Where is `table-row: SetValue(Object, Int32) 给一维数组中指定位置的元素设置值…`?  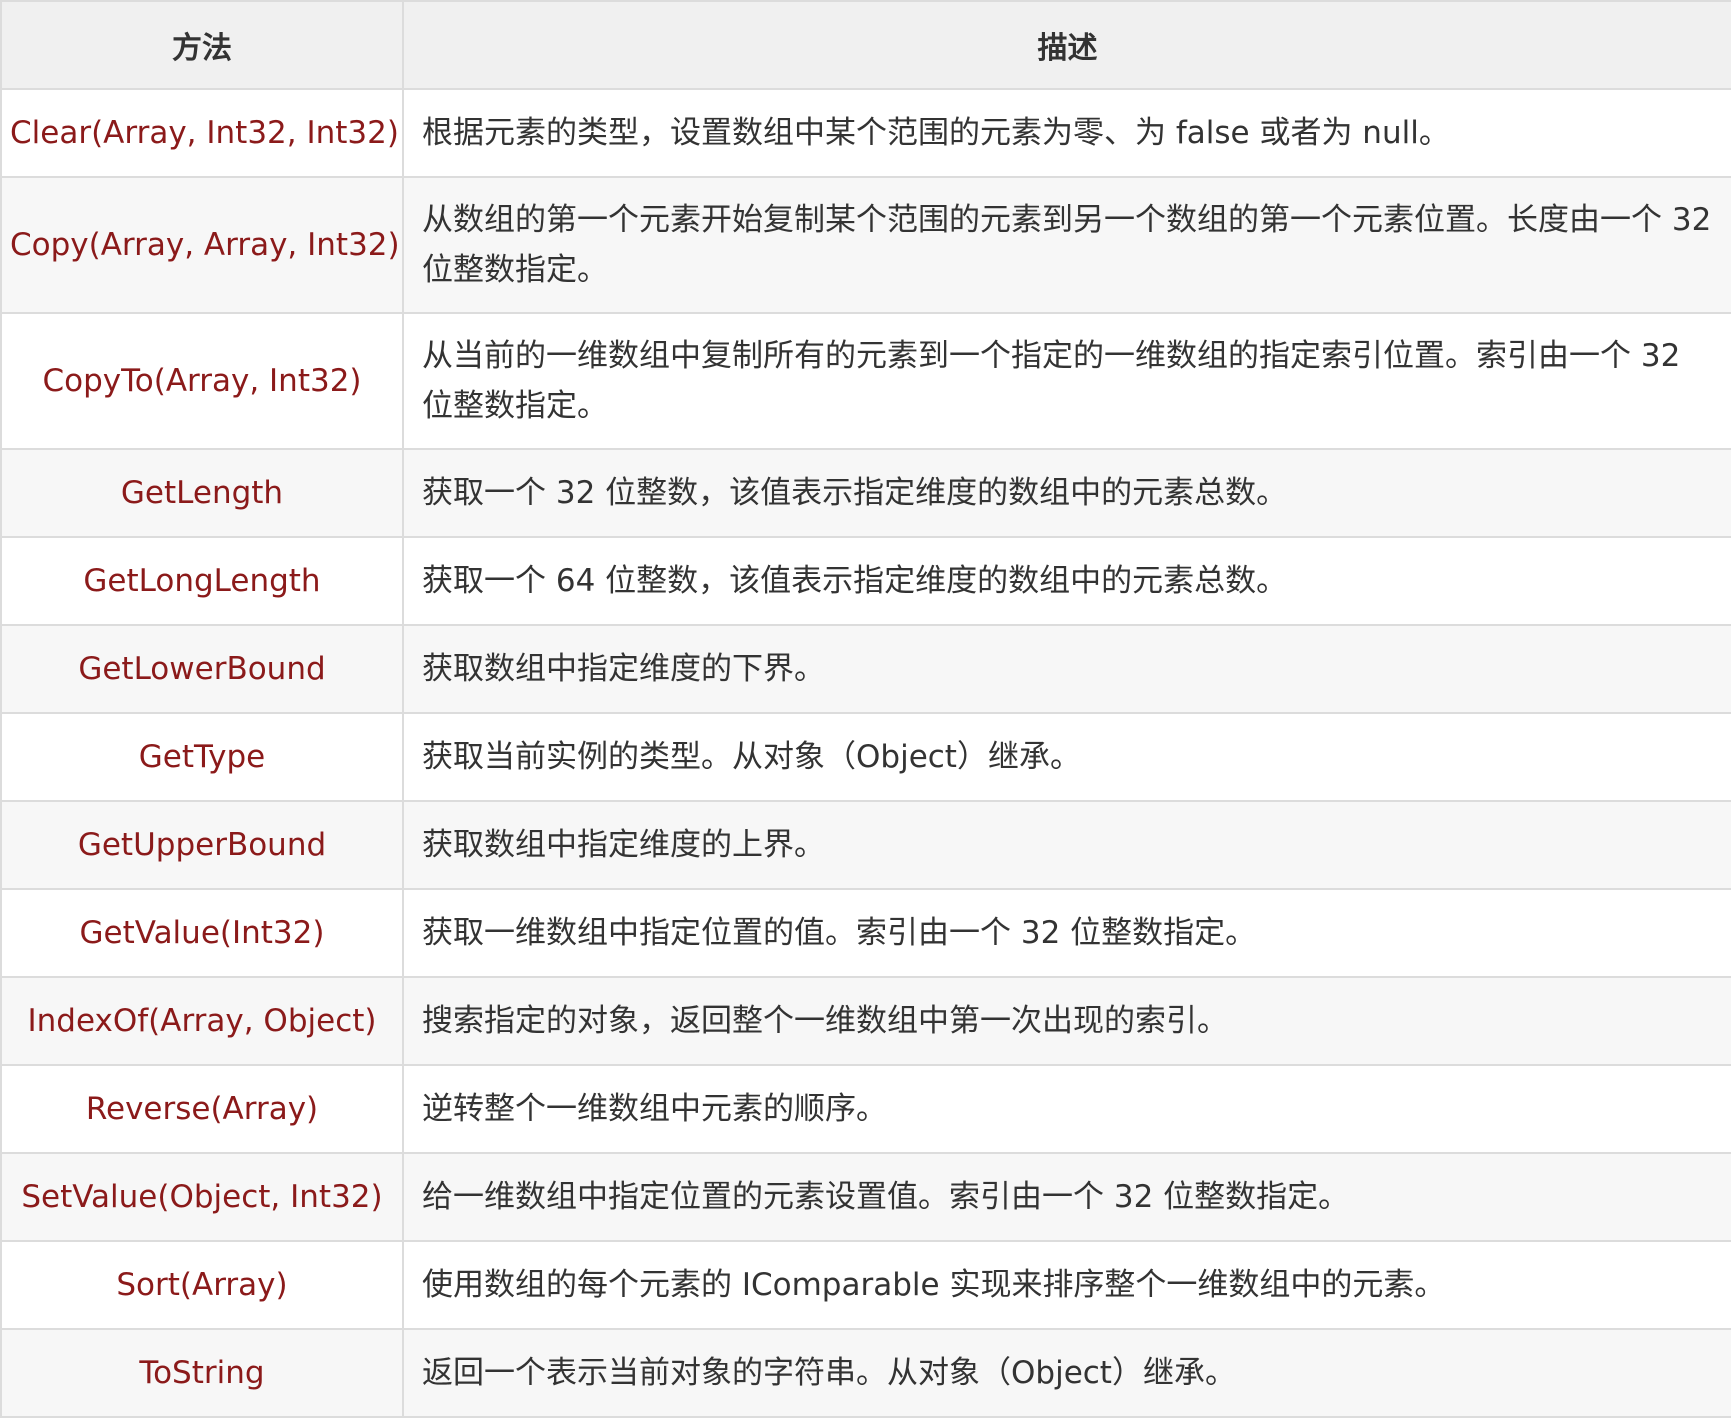
table-row: SetValue(Object, Int32) 给一维数组中指定位置的元素设置值… is located at coordinates (865, 1197).